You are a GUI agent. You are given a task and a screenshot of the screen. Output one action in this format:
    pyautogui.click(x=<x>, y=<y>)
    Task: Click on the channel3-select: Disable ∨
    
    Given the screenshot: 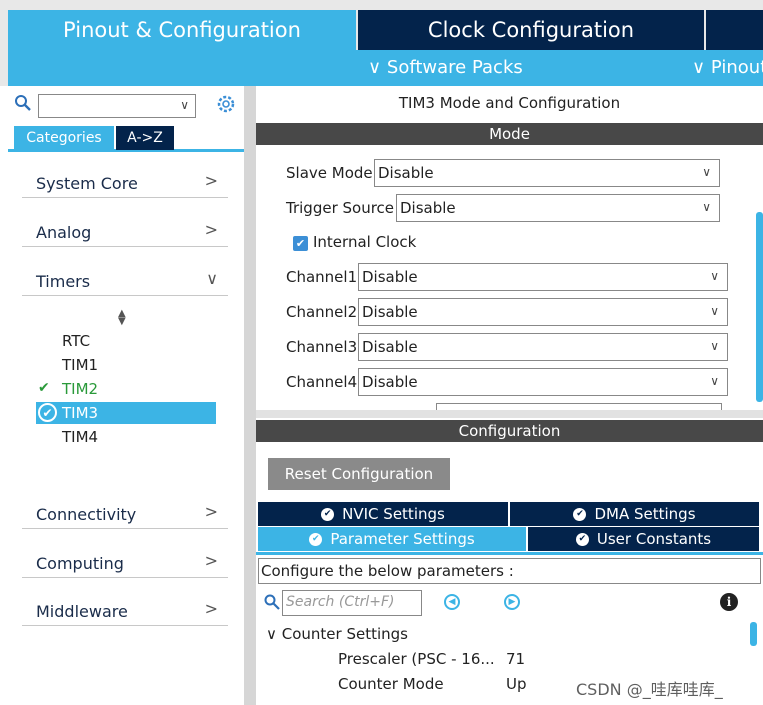 What is the action you would take?
    pyautogui.click(x=543, y=347)
    